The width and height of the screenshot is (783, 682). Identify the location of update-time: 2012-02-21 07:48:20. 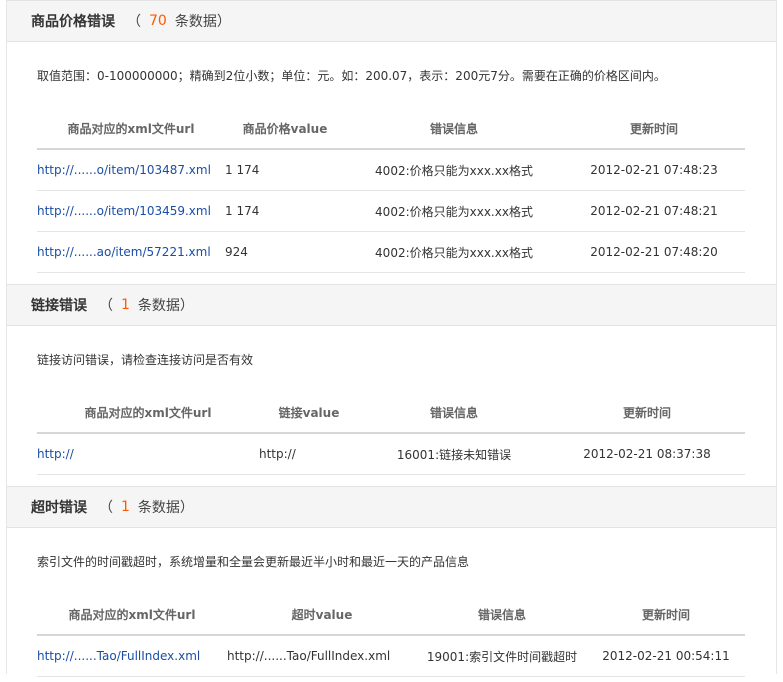
(654, 252).